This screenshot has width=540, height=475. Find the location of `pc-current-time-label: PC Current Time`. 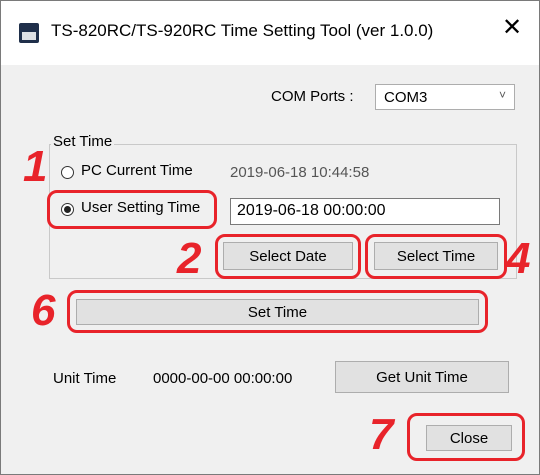

pc-current-time-label: PC Current Time is located at coordinates (137, 170).